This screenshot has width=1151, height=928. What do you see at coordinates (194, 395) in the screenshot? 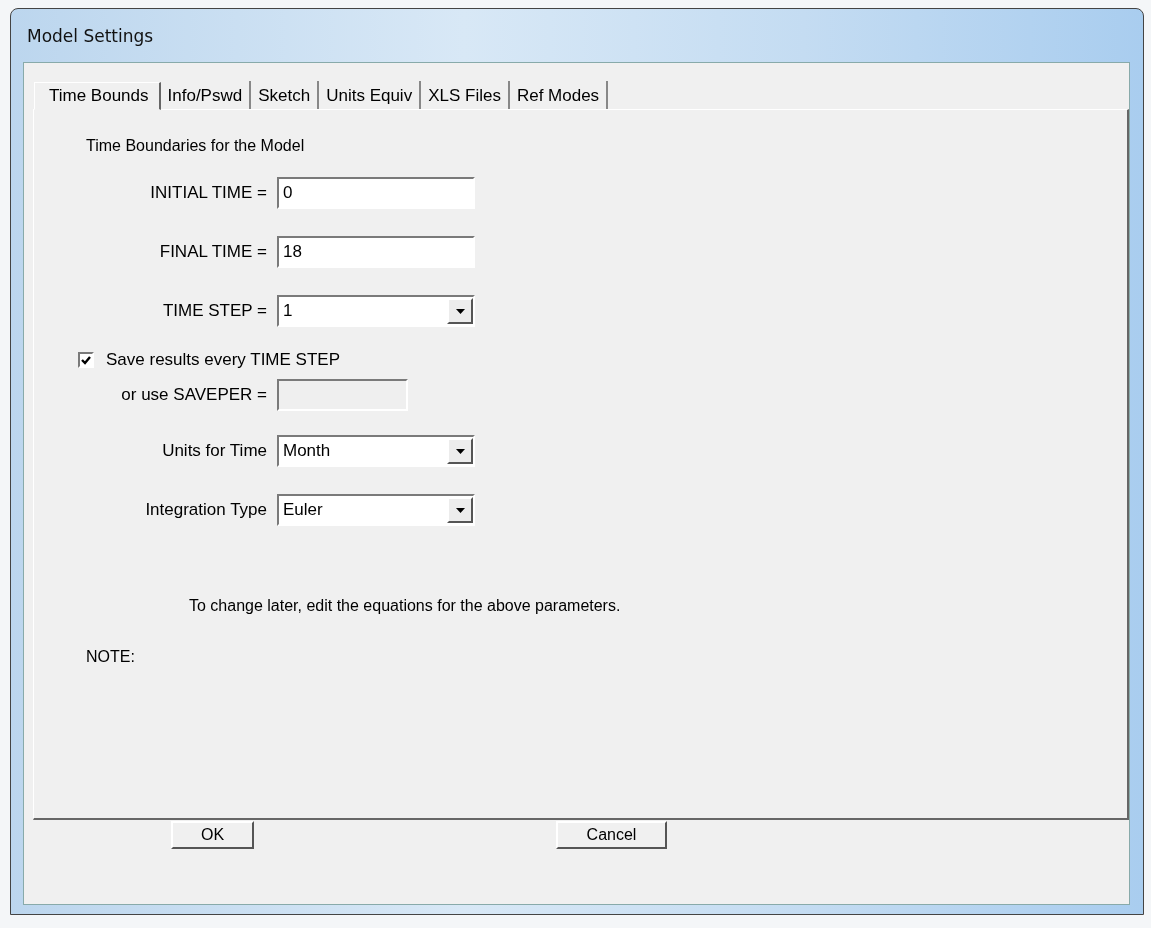
I see `field-label: or use SAVEPER =` at bounding box center [194, 395].